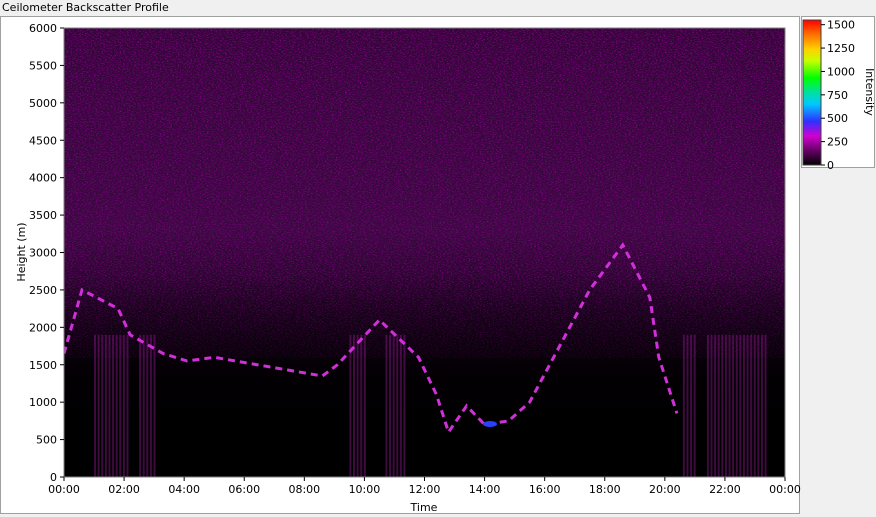 The width and height of the screenshot is (876, 517). What do you see at coordinates (869, 92) in the screenshot?
I see `colorbar-label: Intensity` at bounding box center [869, 92].